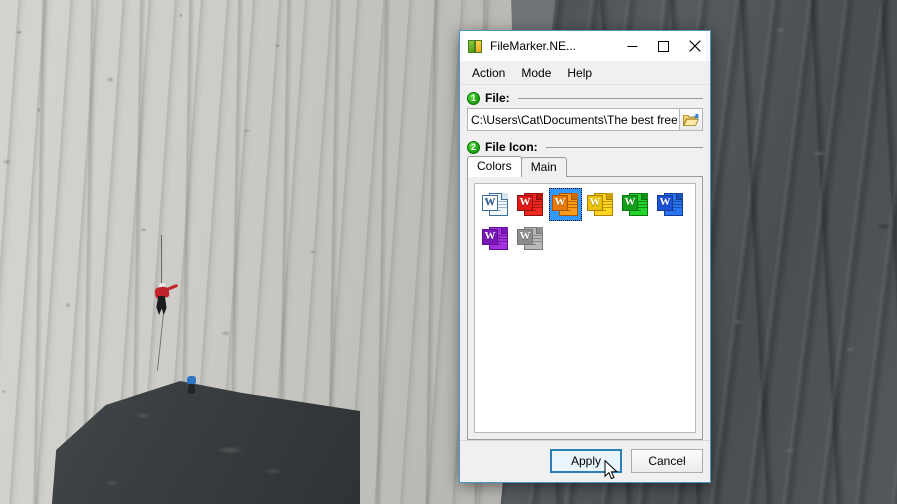 The image size is (897, 504). Describe the element at coordinates (585, 166) in the screenshot. I see `icon-tabstrip: Colors Main` at that location.